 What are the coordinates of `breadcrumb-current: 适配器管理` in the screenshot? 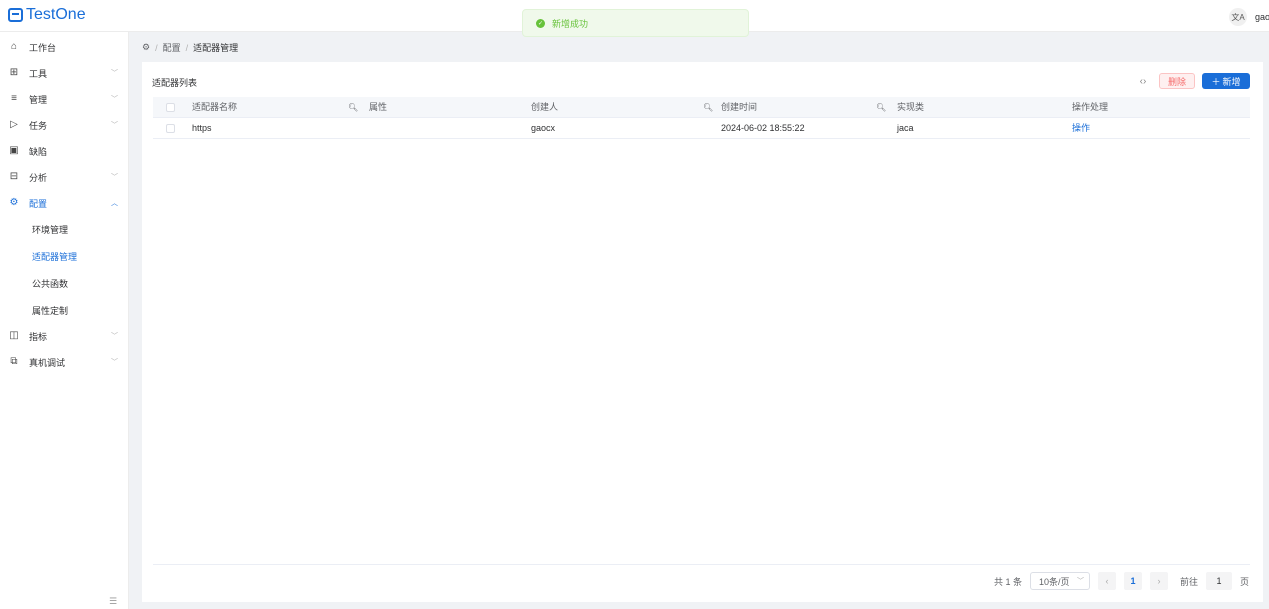 It's located at (216, 48).